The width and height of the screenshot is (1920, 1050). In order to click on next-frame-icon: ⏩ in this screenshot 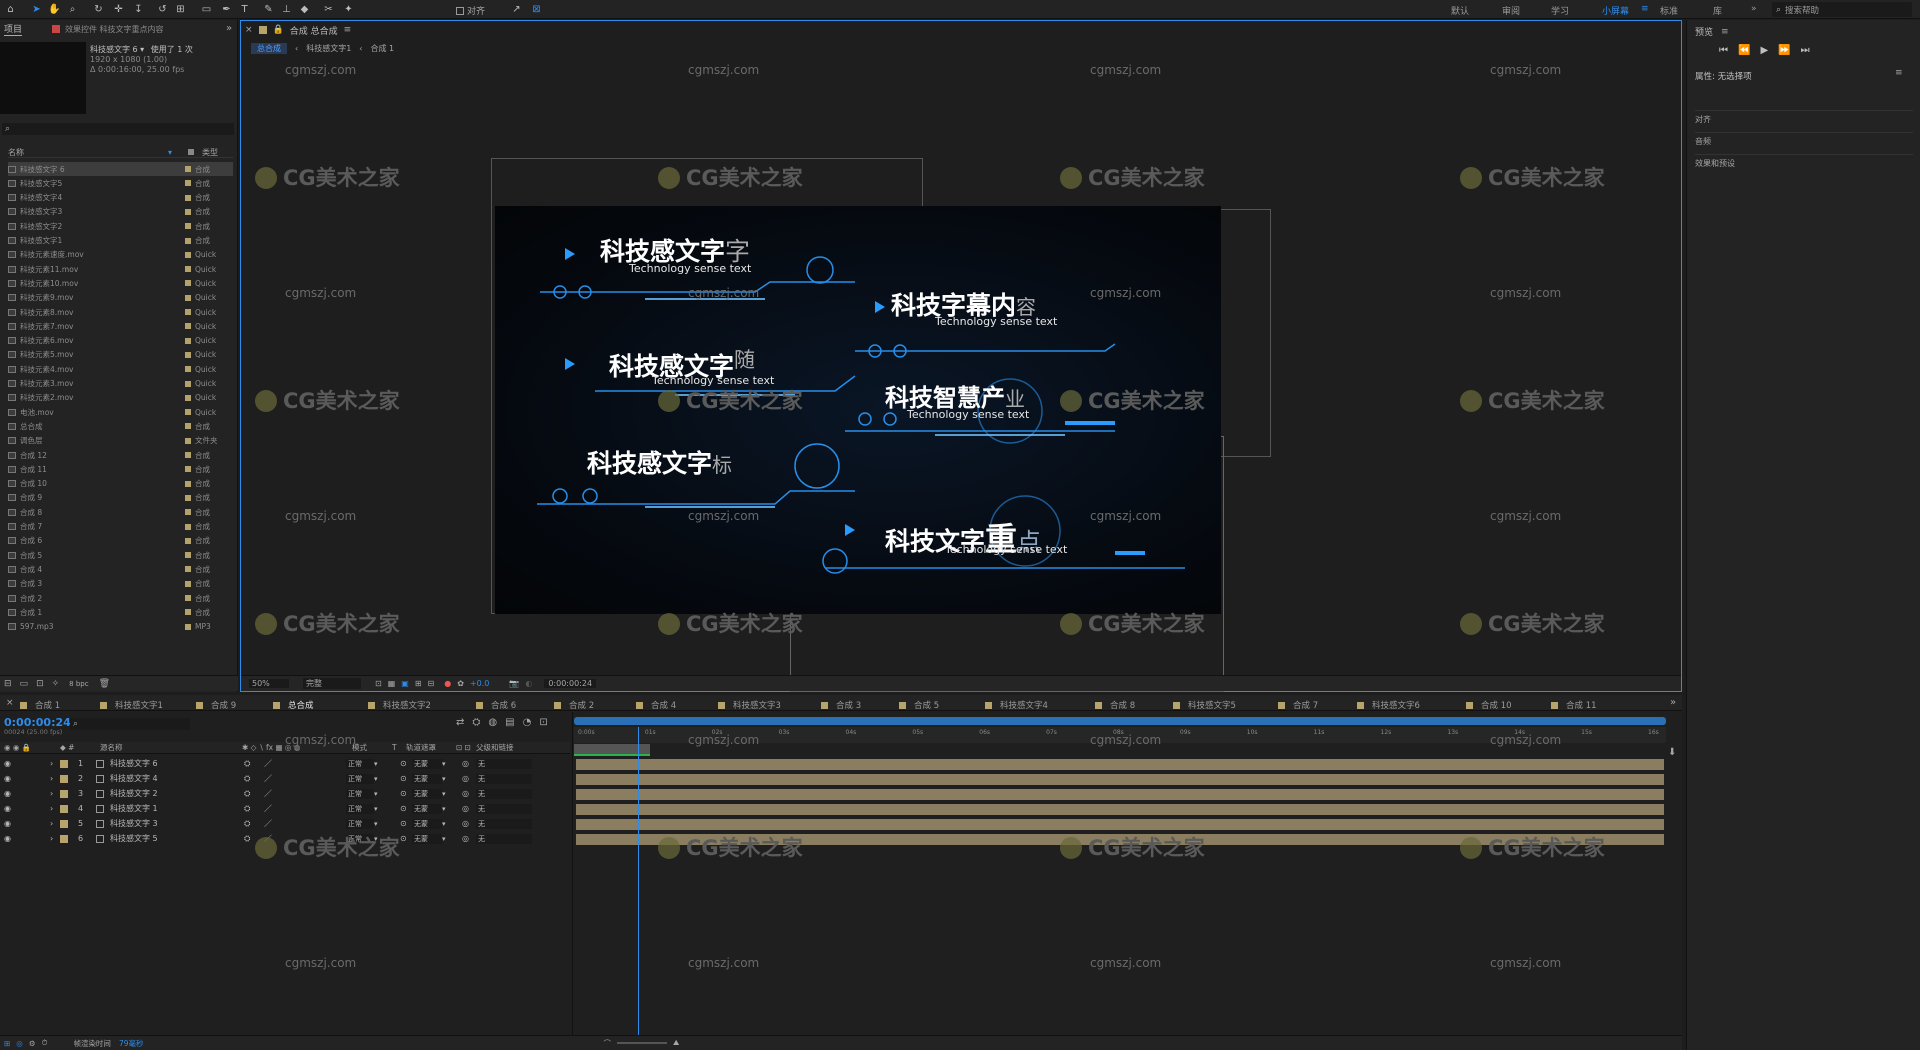, I will do `click(1784, 50)`.